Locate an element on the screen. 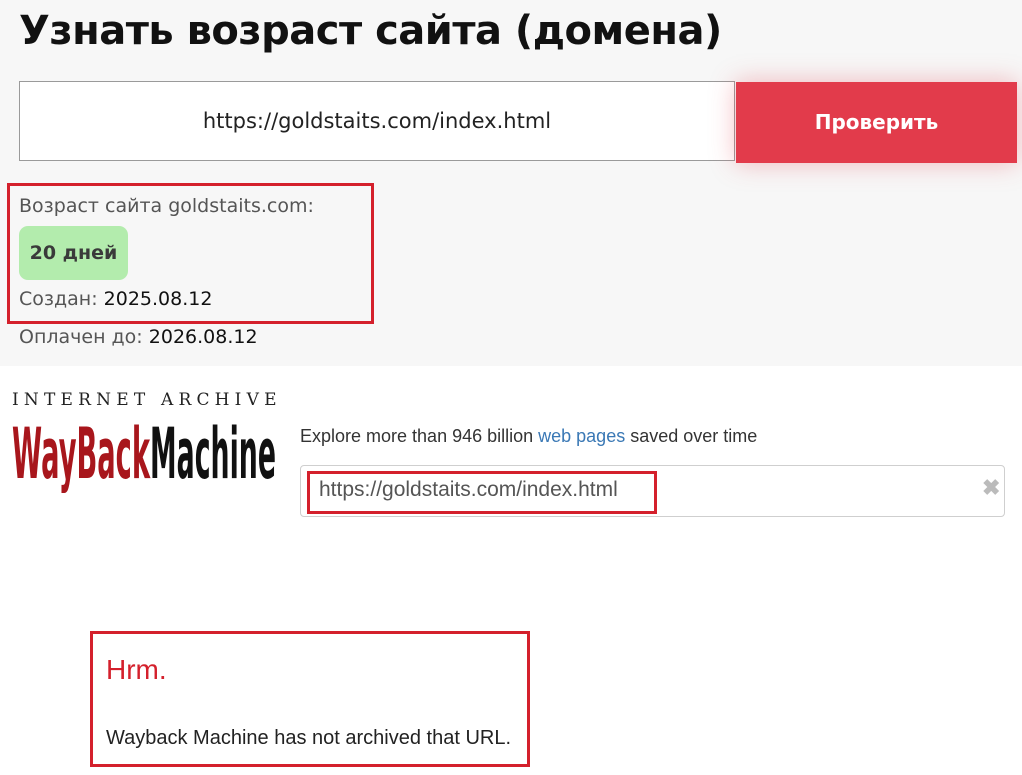 The width and height of the screenshot is (1022, 775). web-pages-link: web pages is located at coordinates (581, 436).